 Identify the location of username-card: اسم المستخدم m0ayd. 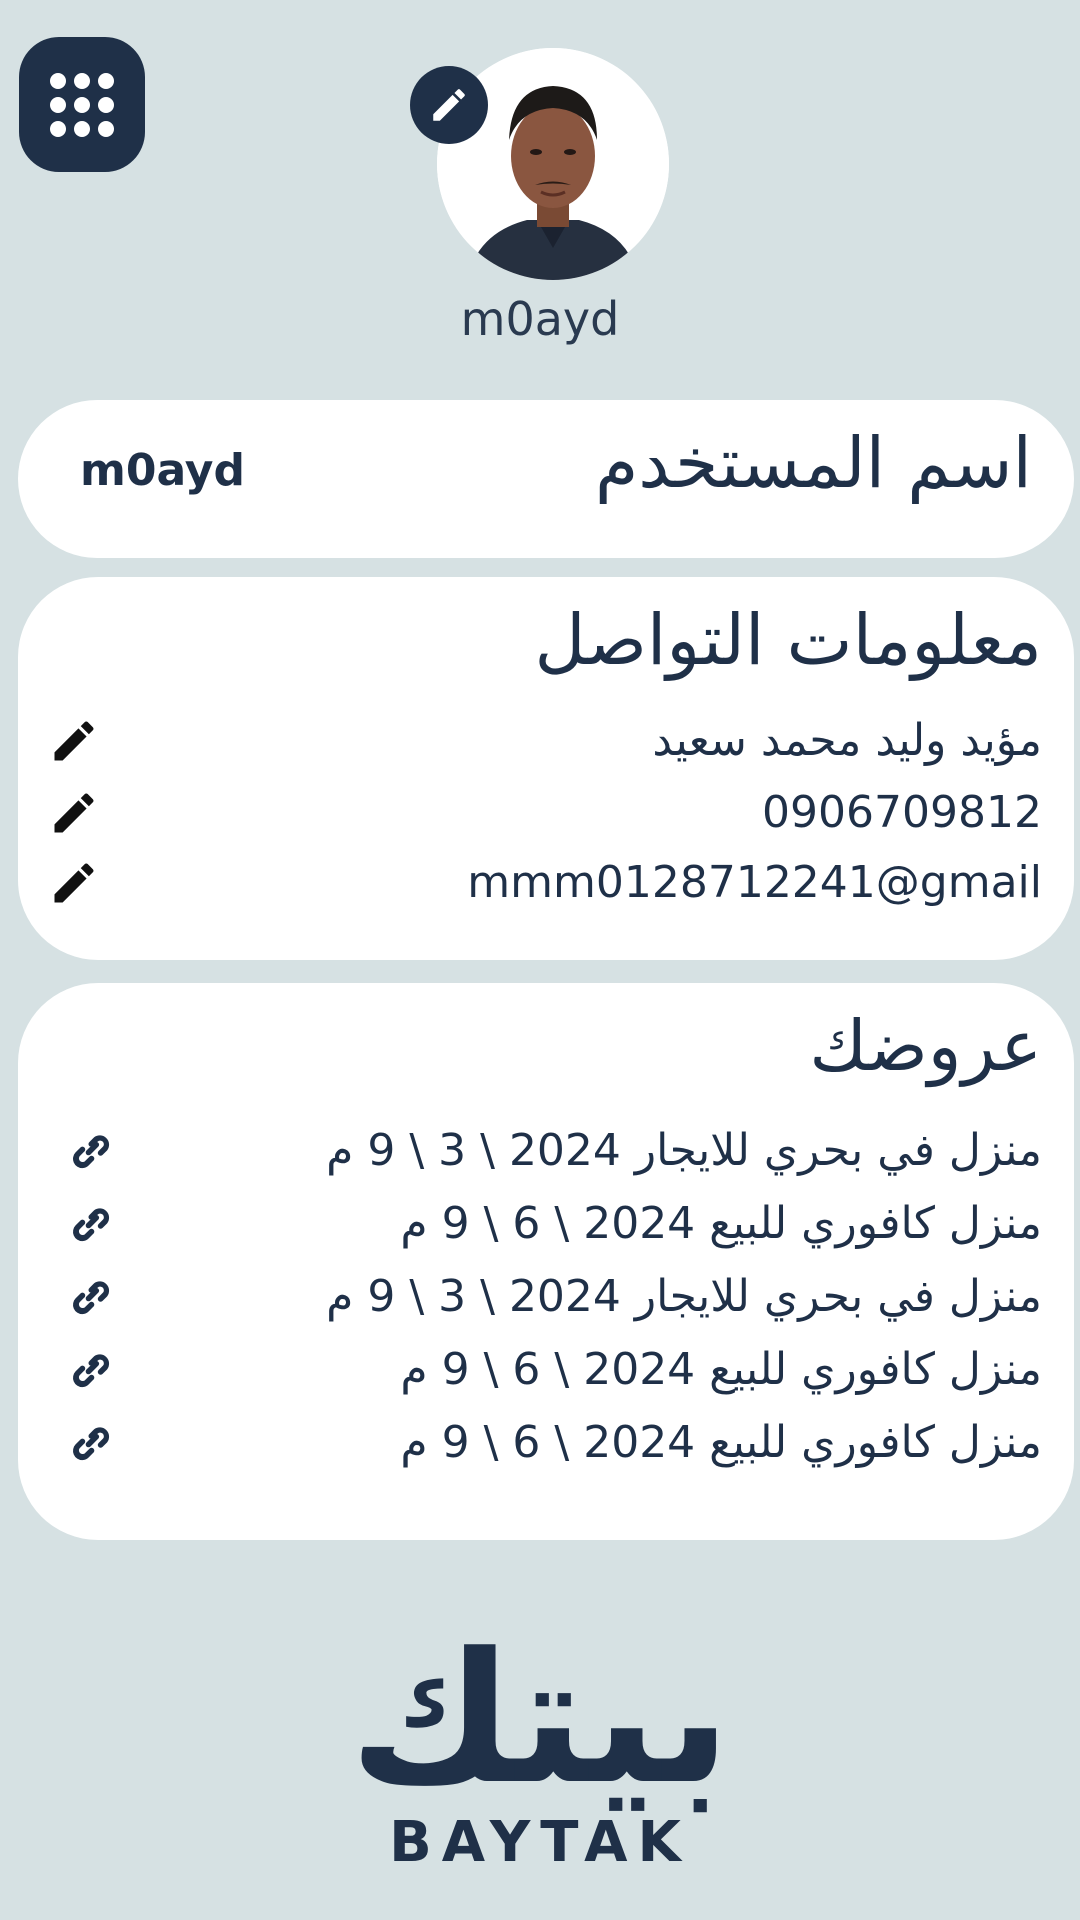
(546, 479).